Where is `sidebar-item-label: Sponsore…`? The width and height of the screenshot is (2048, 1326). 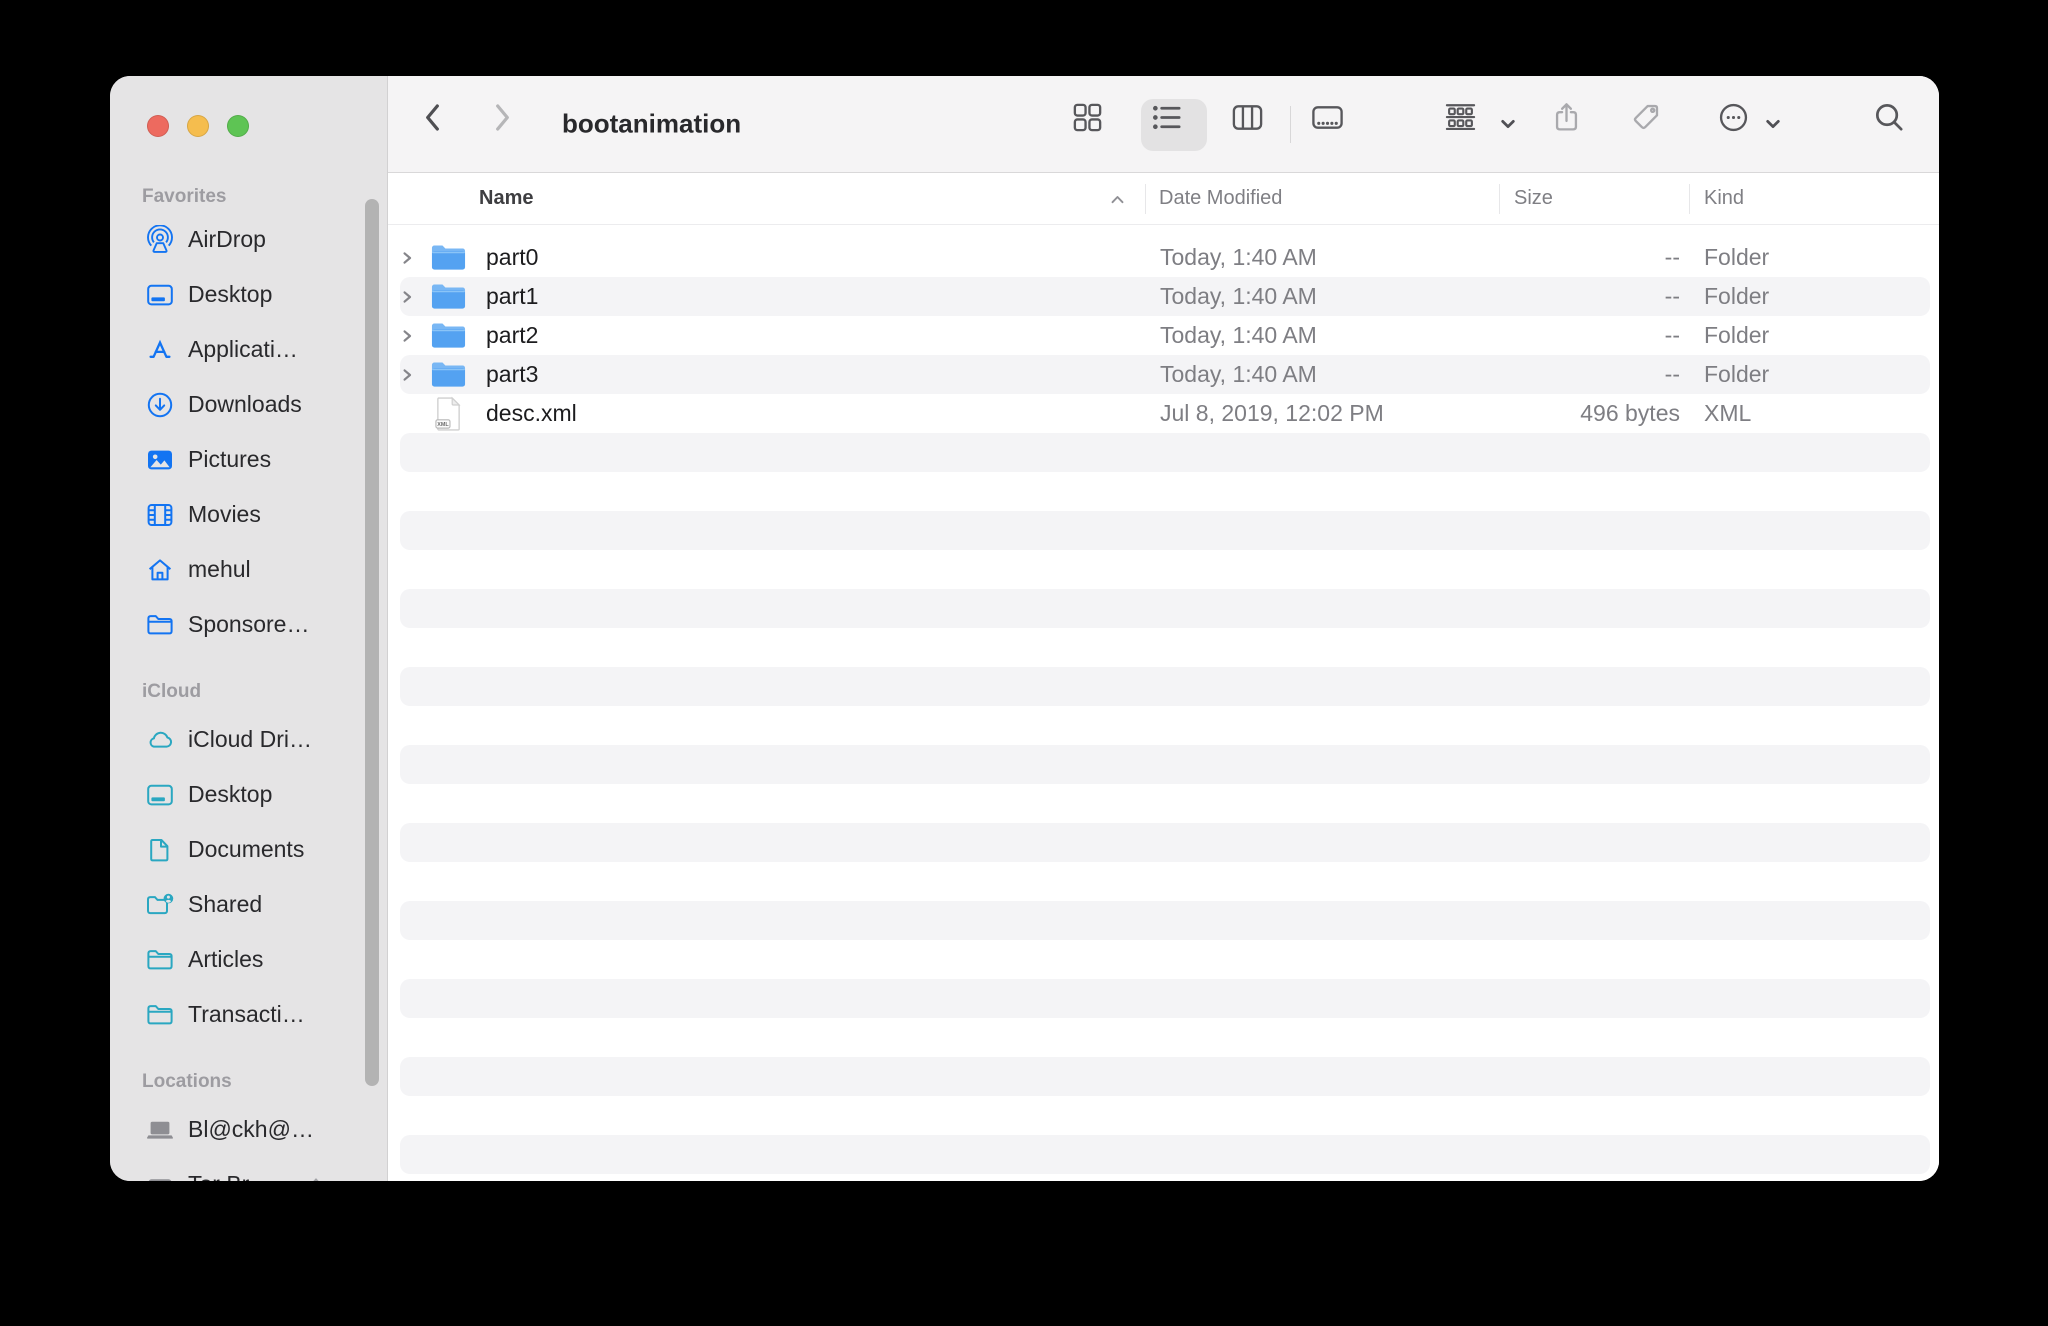
sidebar-item-label: Sponsore… is located at coordinates (249, 624).